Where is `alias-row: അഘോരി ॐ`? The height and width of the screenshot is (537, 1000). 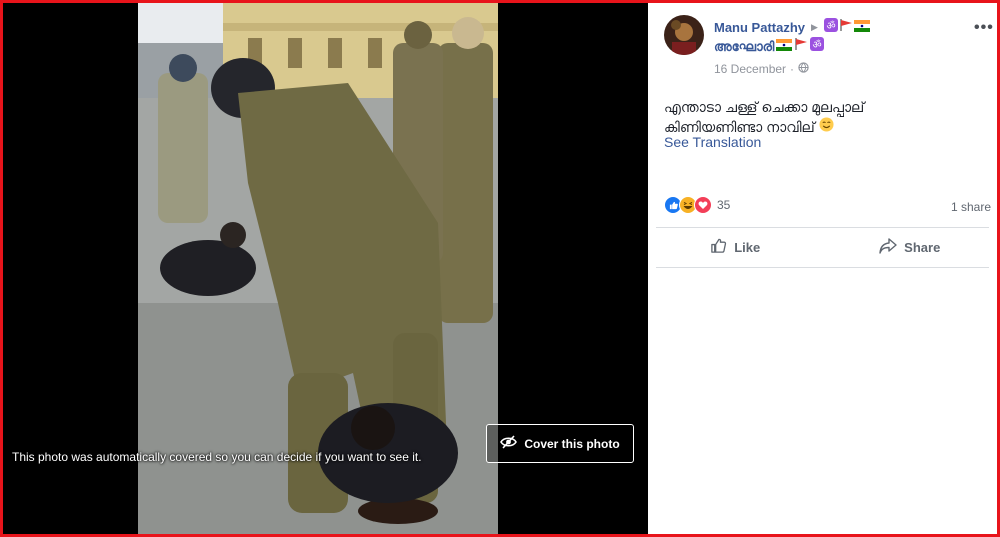 alias-row: അഘോരി ॐ is located at coordinates (769, 46).